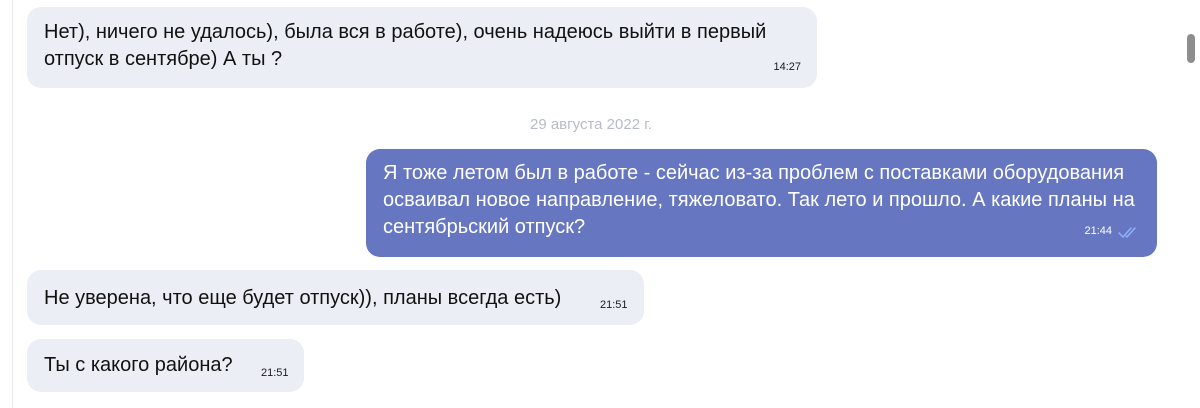  I want to click on message-time: 14:27, so click(787, 67).